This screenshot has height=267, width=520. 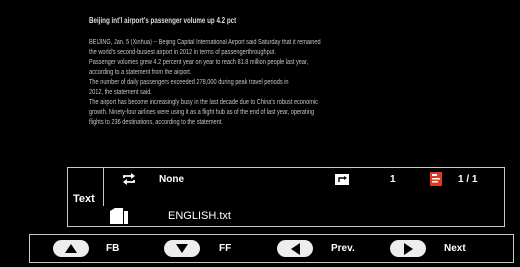 I want to click on triangle-down-icon, so click(x=182, y=248).